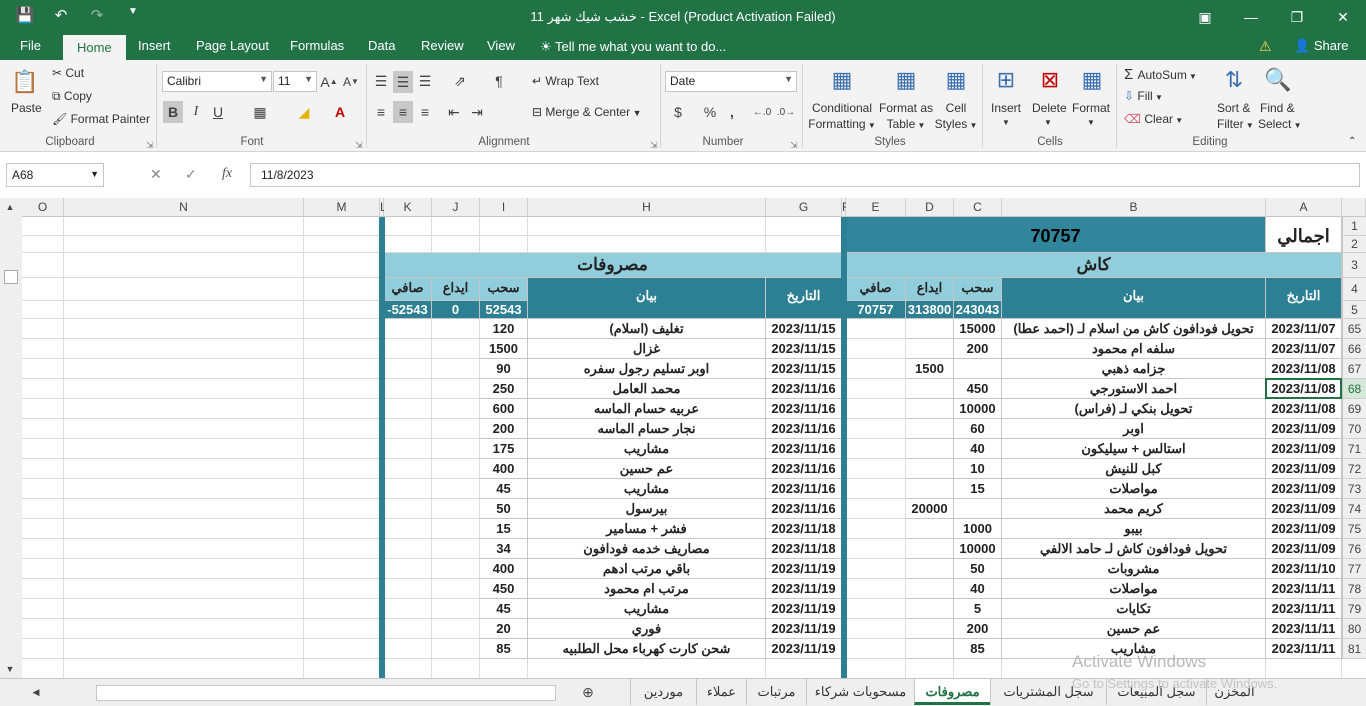 This screenshot has width=1366, height=706. What do you see at coordinates (930, 369) in the screenshot?
I see `cash-row-deposit: 1500` at bounding box center [930, 369].